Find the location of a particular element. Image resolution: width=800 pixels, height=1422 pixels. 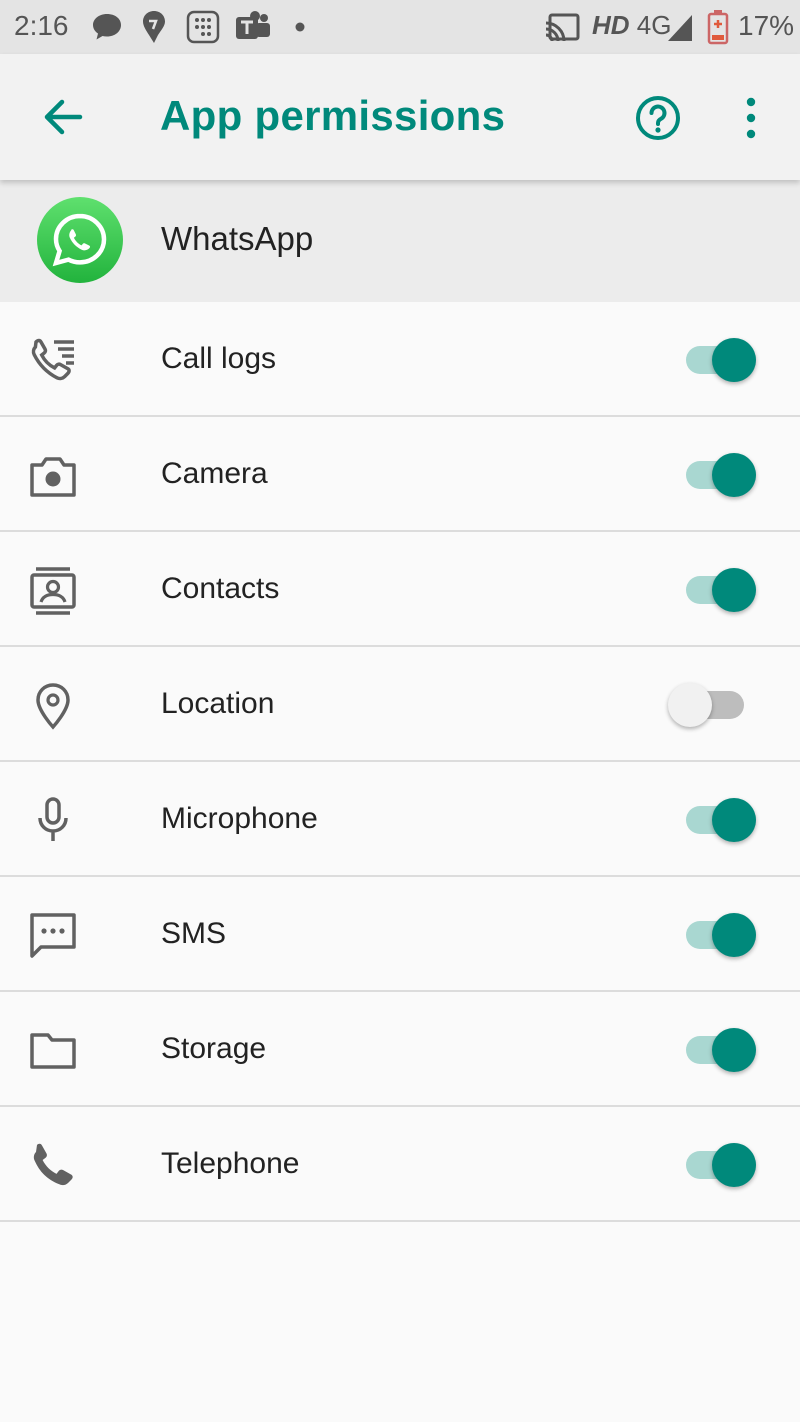

call-log-icon is located at coordinates (52, 359).